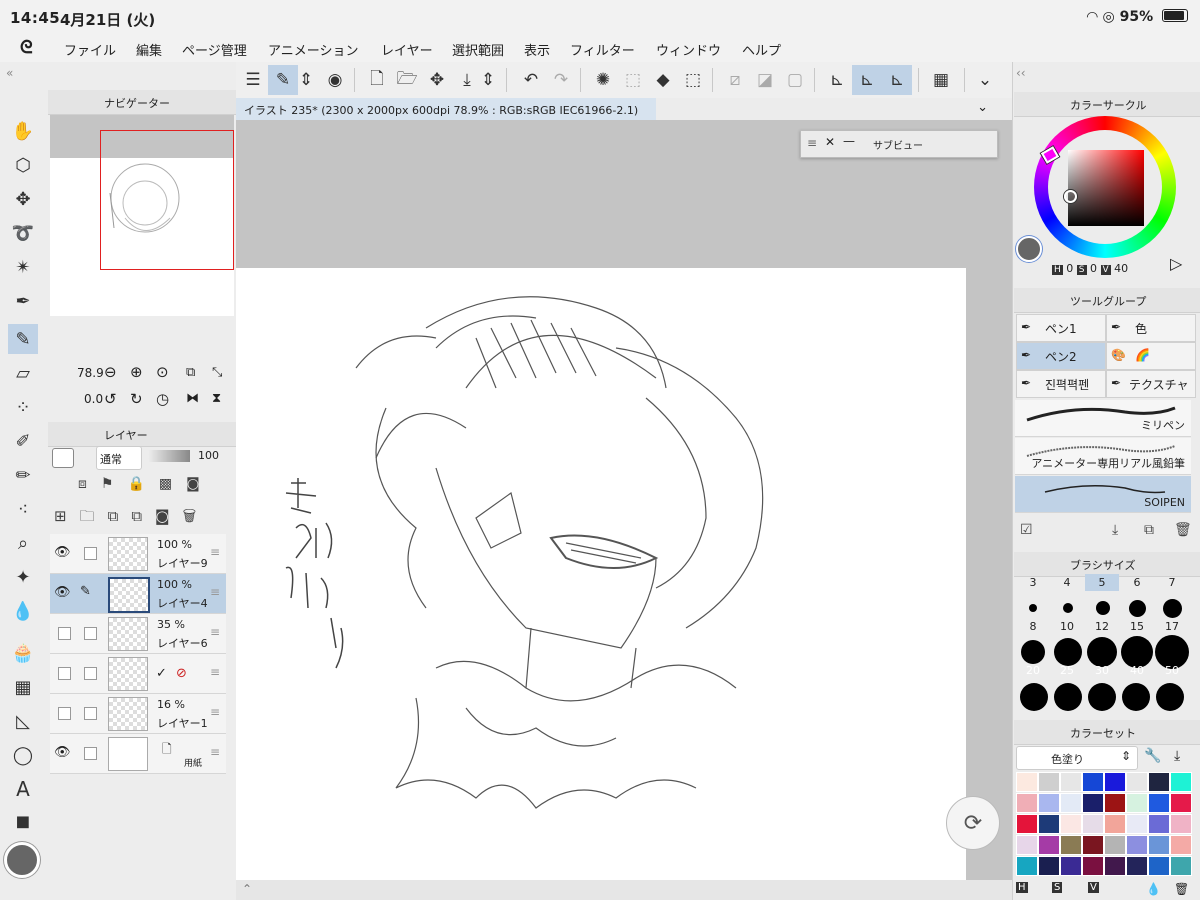  Describe the element at coordinates (63, 458) in the screenshot. I see `layer-color-box` at that location.